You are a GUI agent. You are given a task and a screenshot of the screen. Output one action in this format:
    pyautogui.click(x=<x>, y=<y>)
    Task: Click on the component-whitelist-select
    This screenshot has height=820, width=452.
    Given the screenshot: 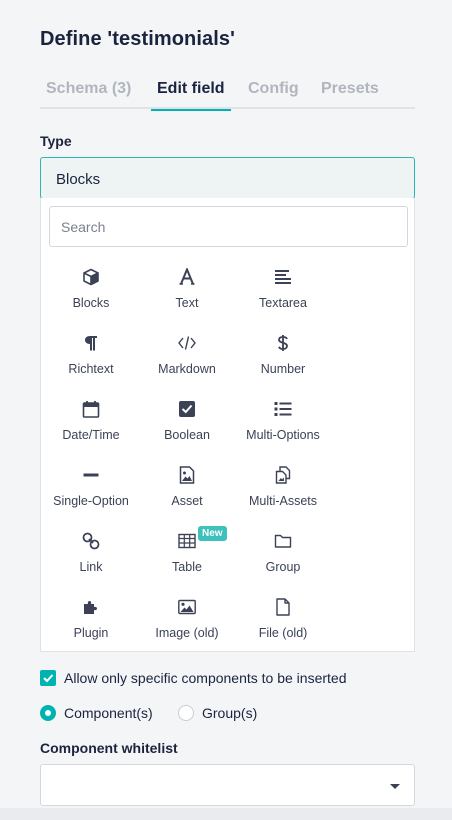 What is the action you would take?
    pyautogui.click(x=227, y=785)
    